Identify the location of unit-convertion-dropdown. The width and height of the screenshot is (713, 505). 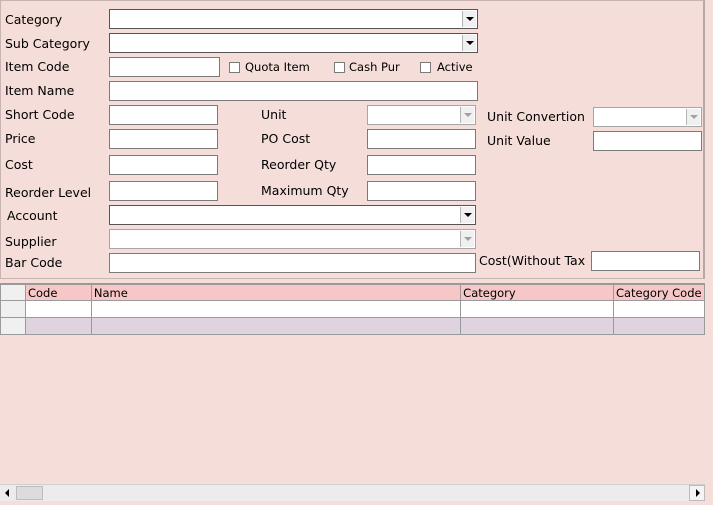
(647, 117).